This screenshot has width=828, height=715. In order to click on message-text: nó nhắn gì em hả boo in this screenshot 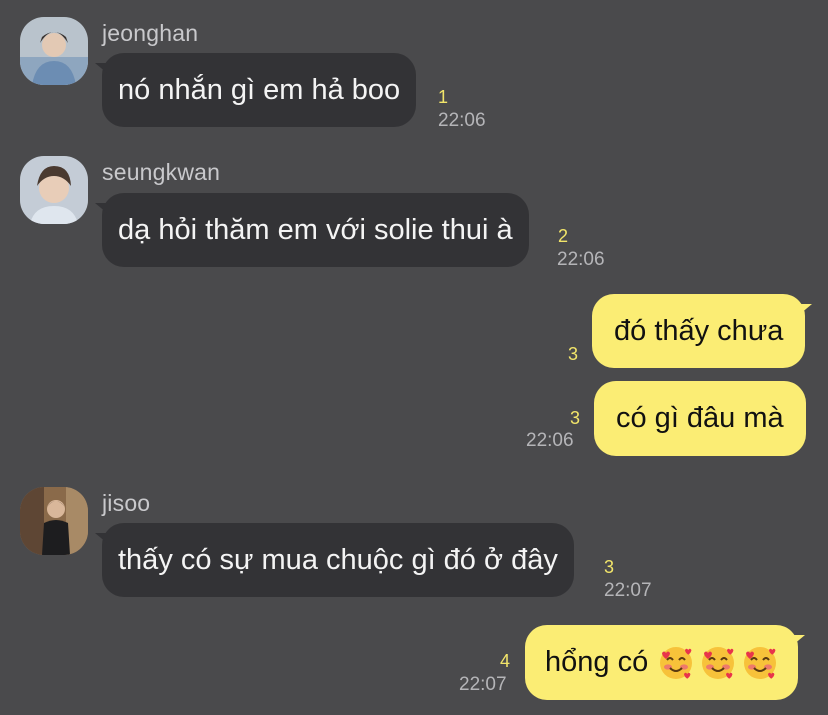, I will do `click(259, 89)`.